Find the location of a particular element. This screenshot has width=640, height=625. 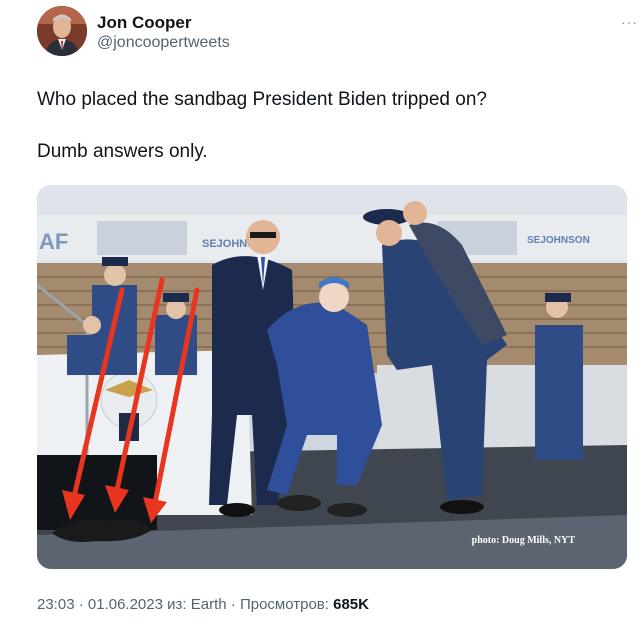

avatar is located at coordinates (62, 31).